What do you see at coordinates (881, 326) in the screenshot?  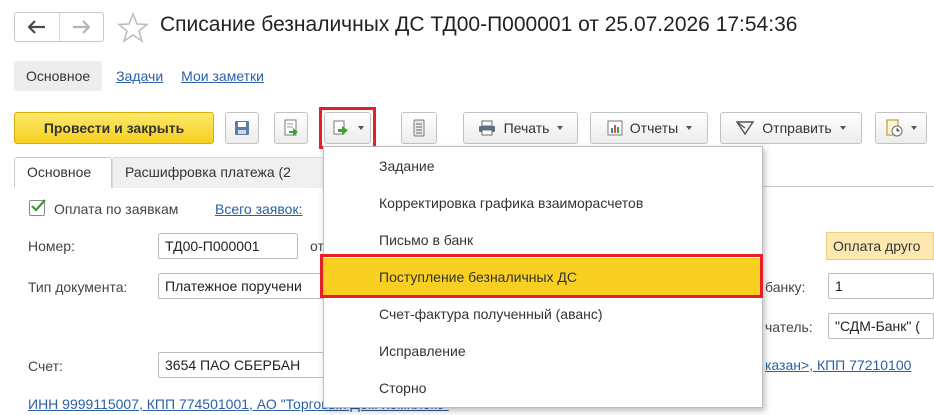 I see `recipient-field: "СДМ-Банк" (` at bounding box center [881, 326].